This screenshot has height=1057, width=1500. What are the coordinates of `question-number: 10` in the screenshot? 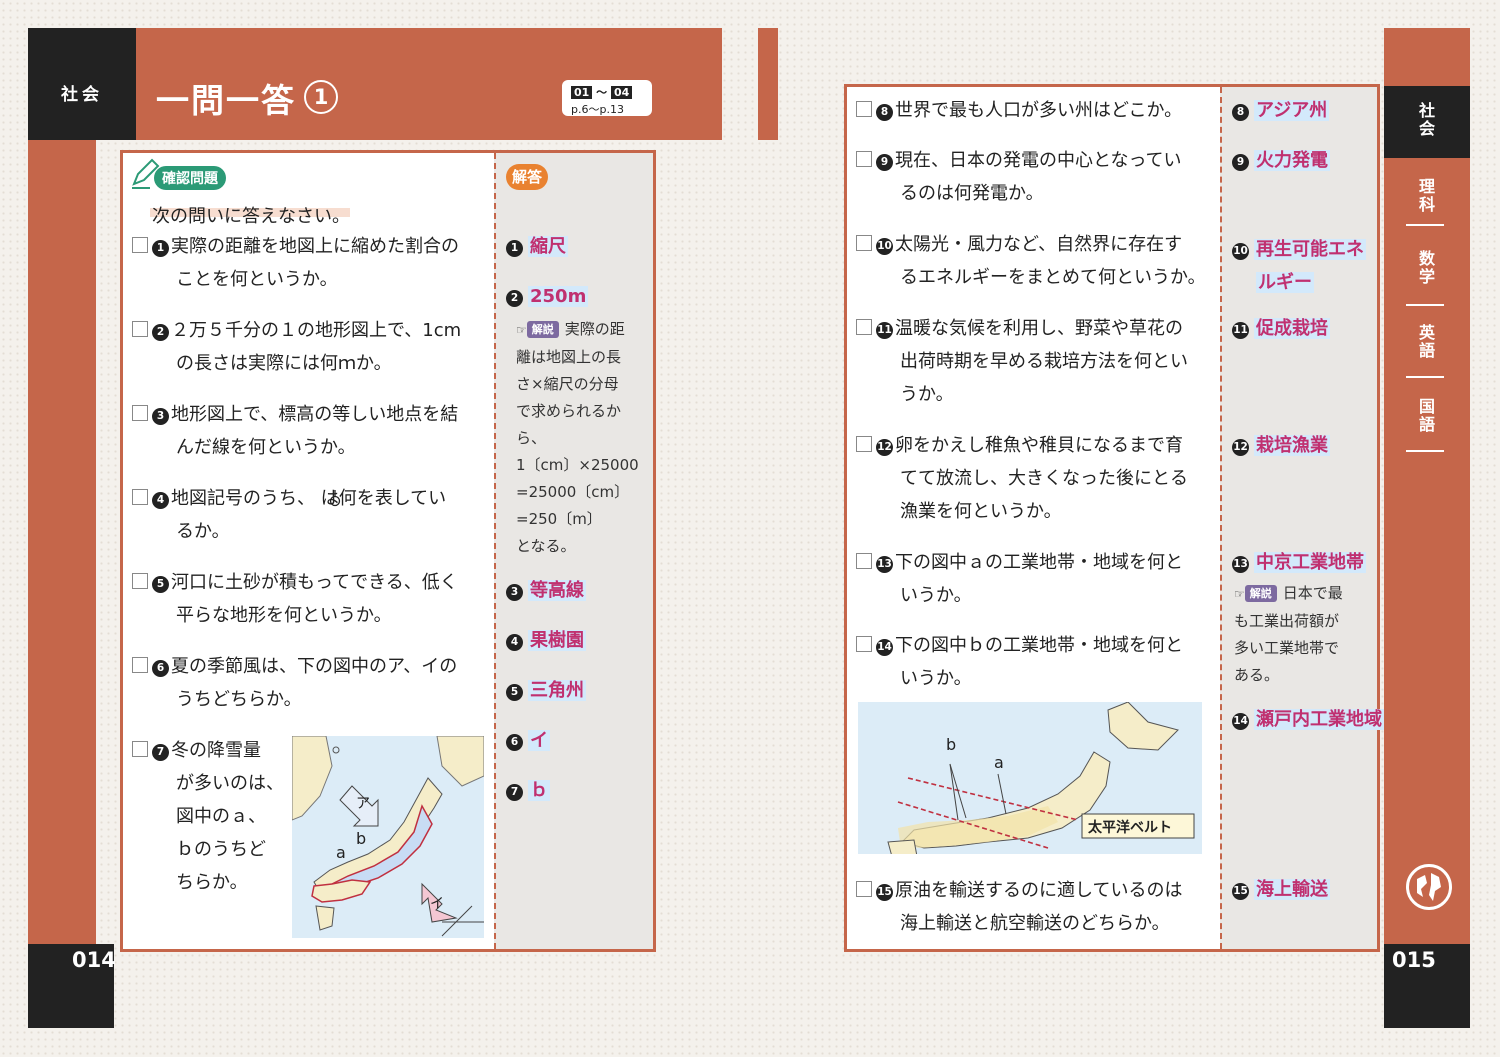 It's located at (884, 246).